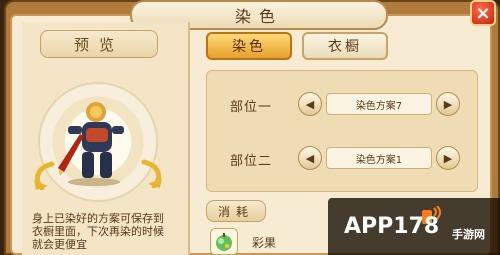 Image resolution: width=500 pixels, height=255 pixels. I want to click on close-button: ×, so click(483, 13).